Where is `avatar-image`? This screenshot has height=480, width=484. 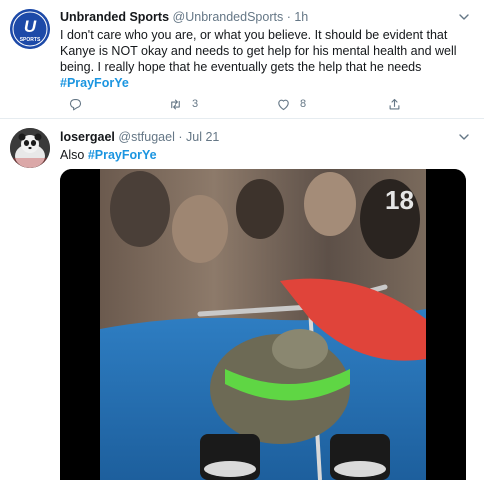 avatar-image is located at coordinates (30, 148).